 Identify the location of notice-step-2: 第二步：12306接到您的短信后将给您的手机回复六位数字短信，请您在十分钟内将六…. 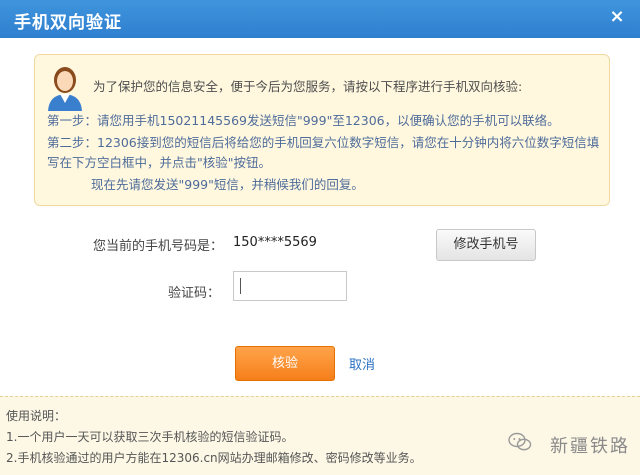
(323, 152).